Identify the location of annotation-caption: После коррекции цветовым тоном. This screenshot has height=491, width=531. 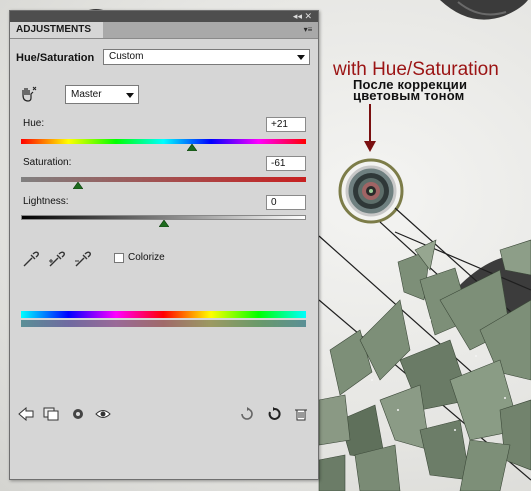
(410, 90).